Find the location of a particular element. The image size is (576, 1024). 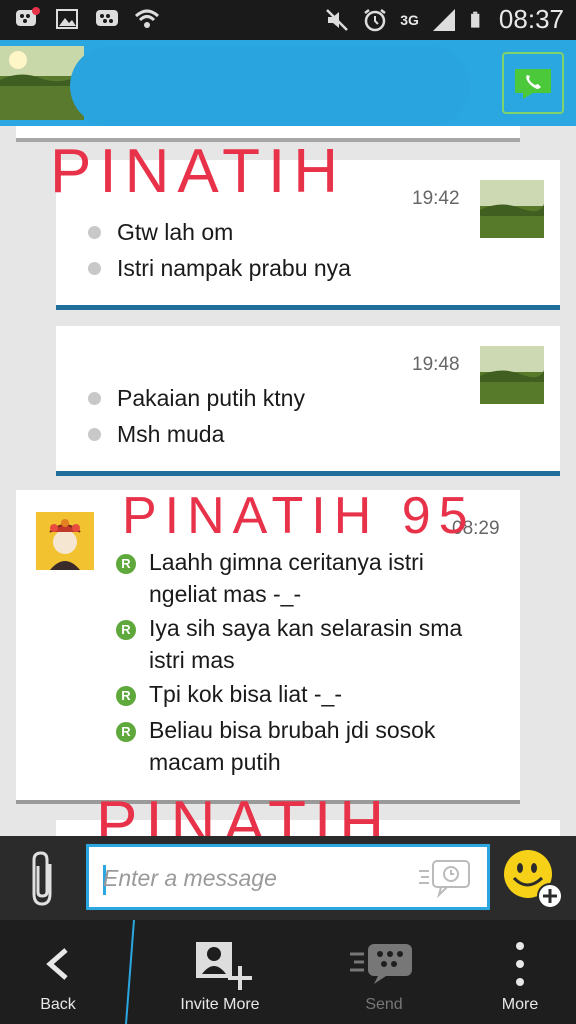

message-input-placeholder: Enter a message is located at coordinates (190, 878).